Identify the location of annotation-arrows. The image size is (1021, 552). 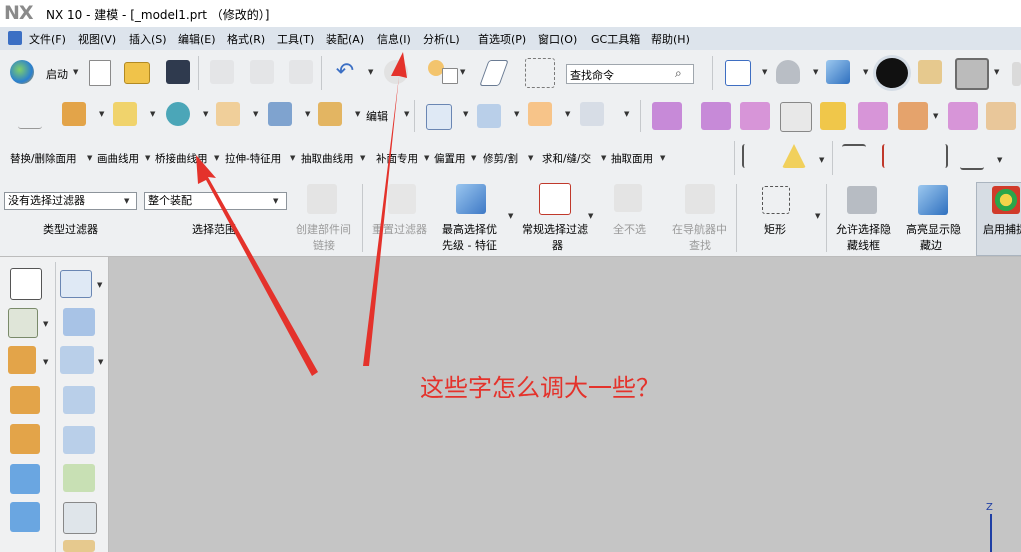
(301, 214).